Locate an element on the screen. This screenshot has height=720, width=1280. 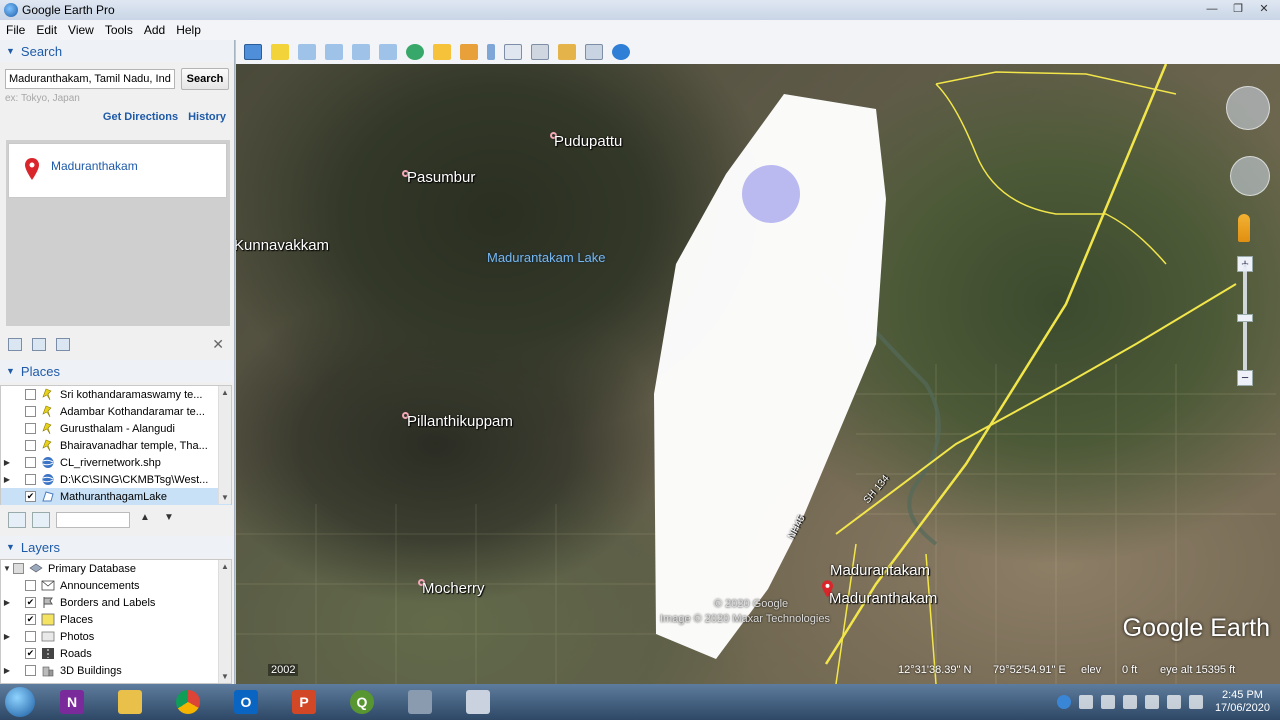
zoom-slider is located at coordinates (1245, 322).